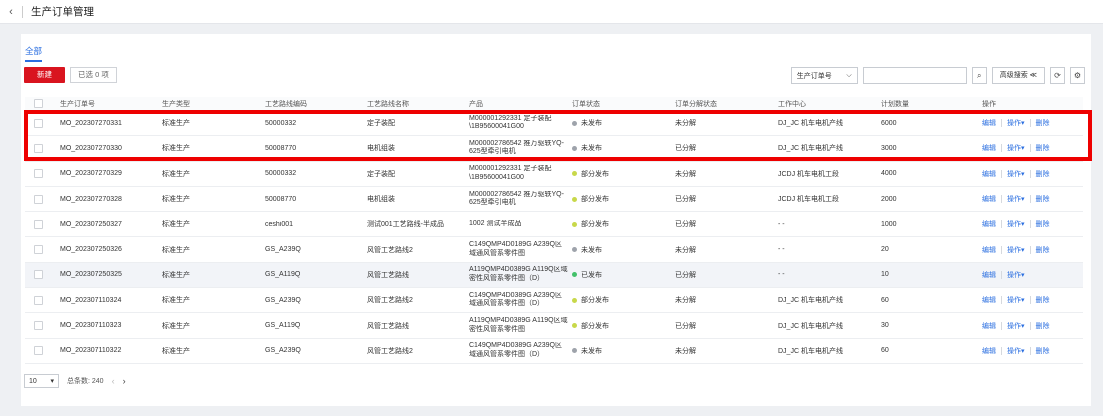 The height and width of the screenshot is (416, 1103). Describe the element at coordinates (623, 300) in the screenshot. I see `order-status: 部分发布` at that location.